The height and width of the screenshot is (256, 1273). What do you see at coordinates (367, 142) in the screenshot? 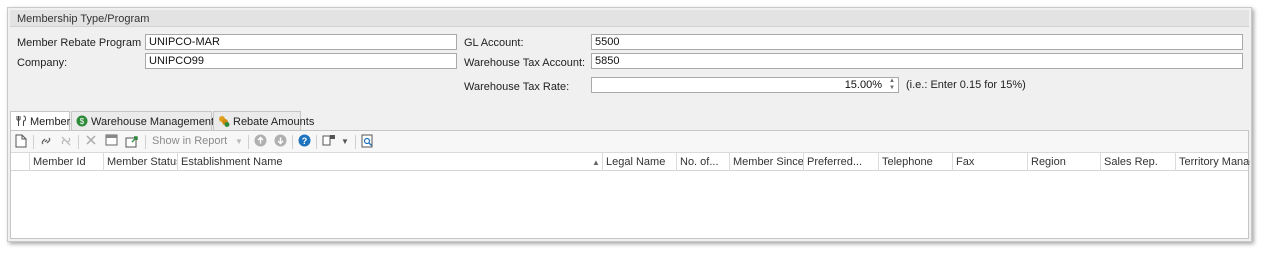
I see `preview-icon` at bounding box center [367, 142].